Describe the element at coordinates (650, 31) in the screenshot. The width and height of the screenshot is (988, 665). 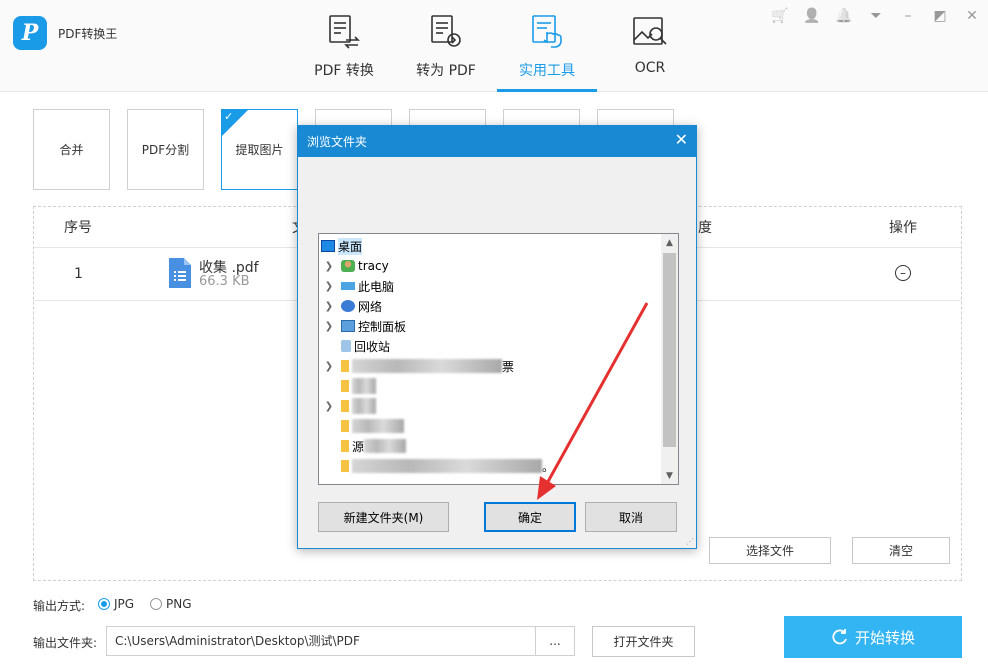
I see `ocr-icon` at that location.